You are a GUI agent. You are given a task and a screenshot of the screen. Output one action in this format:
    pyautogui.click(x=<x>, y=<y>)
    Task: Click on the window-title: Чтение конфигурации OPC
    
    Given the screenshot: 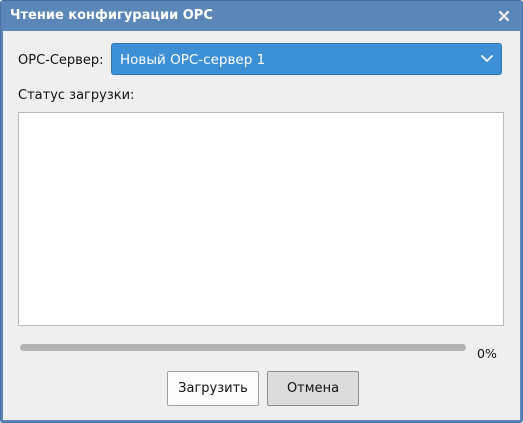 What is the action you would take?
    pyautogui.click(x=111, y=15)
    